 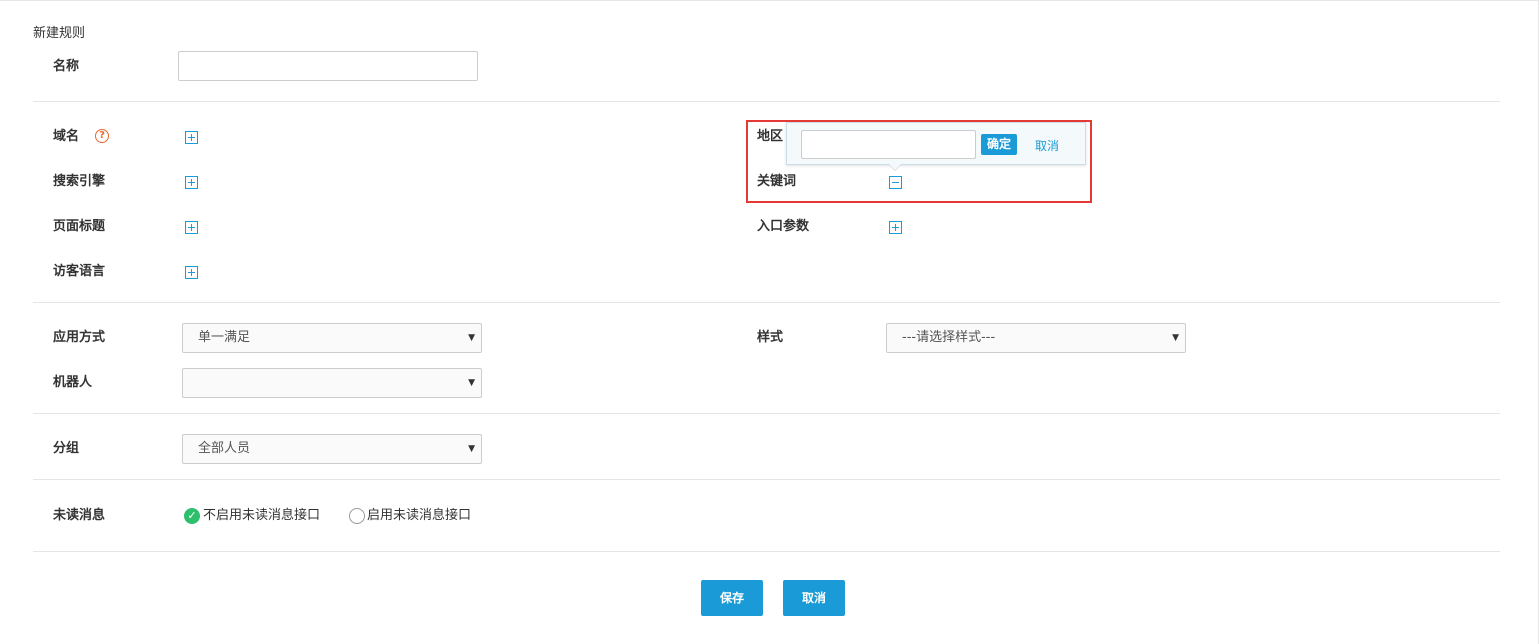 What do you see at coordinates (814, 598) in the screenshot?
I see `cancel-button: 取消` at bounding box center [814, 598].